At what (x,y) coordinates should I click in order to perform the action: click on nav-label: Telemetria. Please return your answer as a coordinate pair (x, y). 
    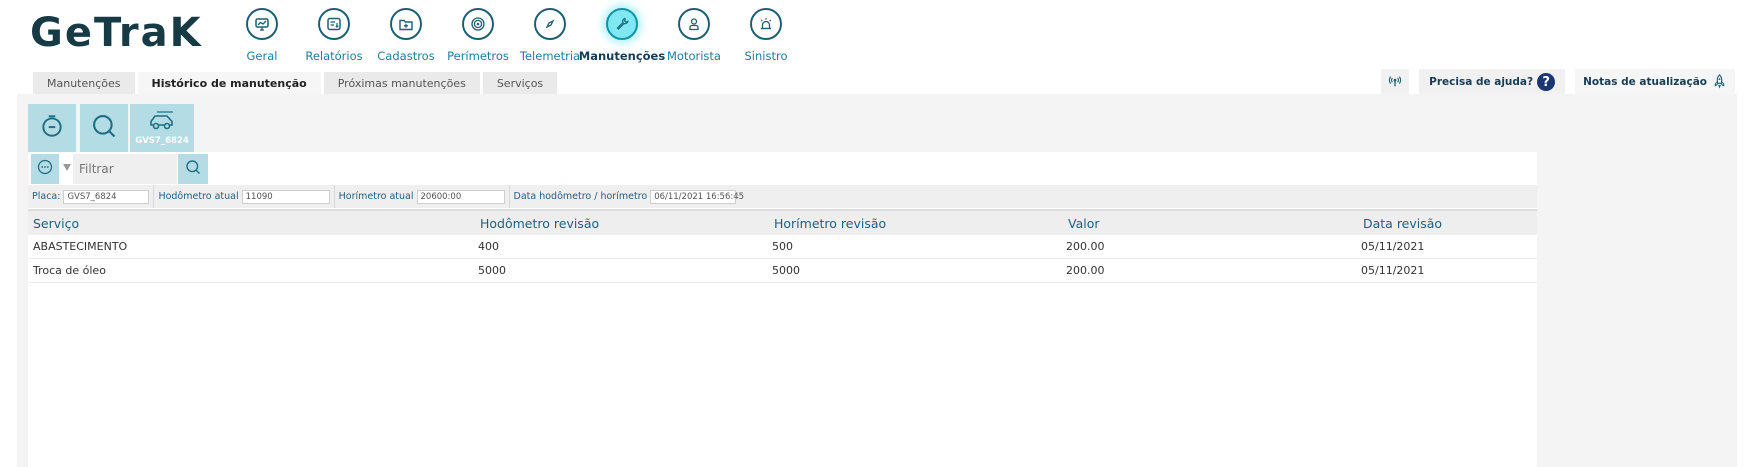
    Looking at the image, I should click on (550, 56).